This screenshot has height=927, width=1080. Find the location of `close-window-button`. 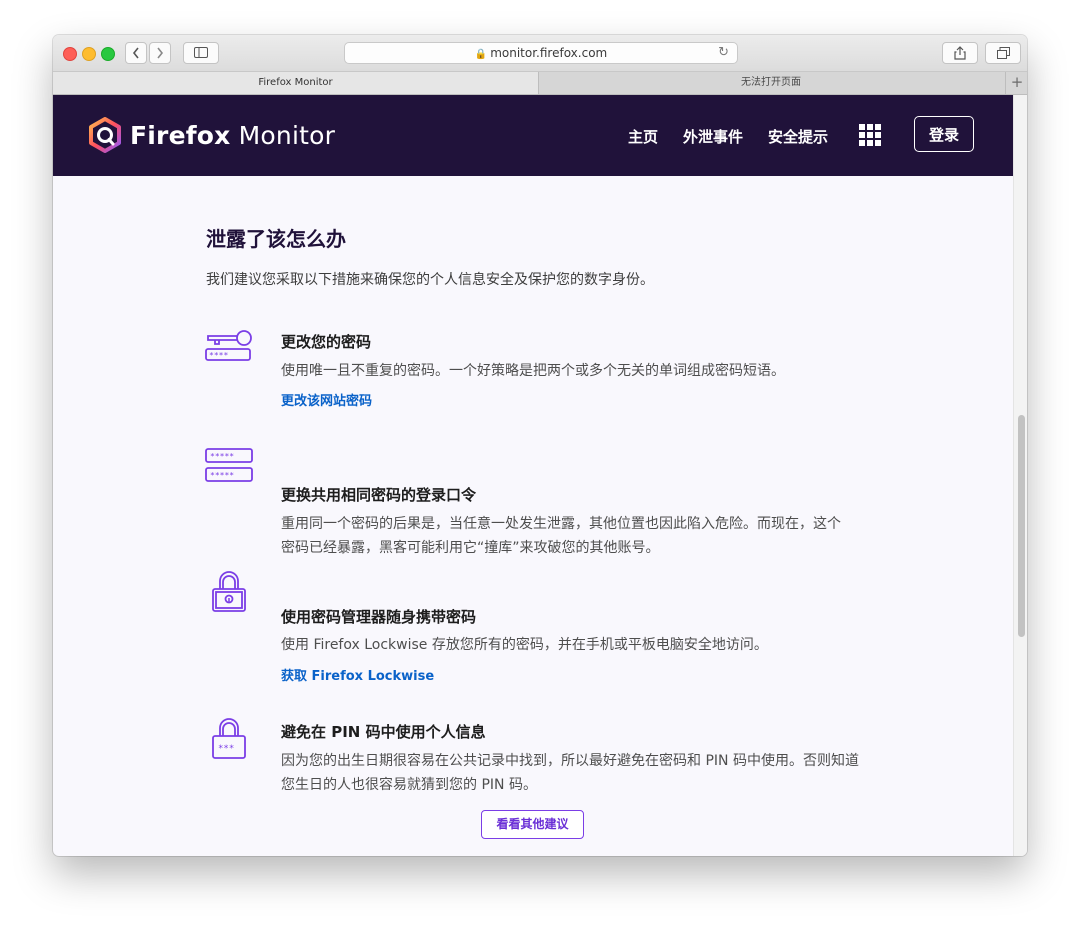

close-window-button is located at coordinates (70, 54).